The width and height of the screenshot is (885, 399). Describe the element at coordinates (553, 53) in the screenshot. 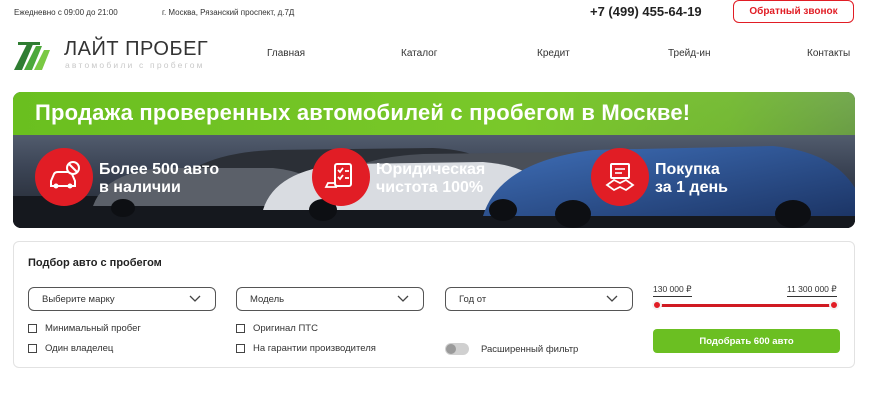

I see `nav-item-credit: Кредит` at that location.